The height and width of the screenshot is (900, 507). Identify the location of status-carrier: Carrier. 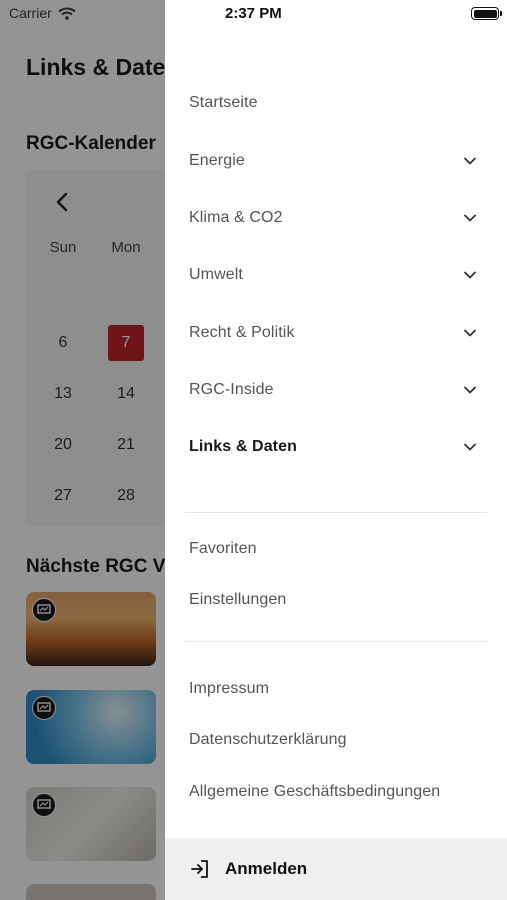
(42, 13).